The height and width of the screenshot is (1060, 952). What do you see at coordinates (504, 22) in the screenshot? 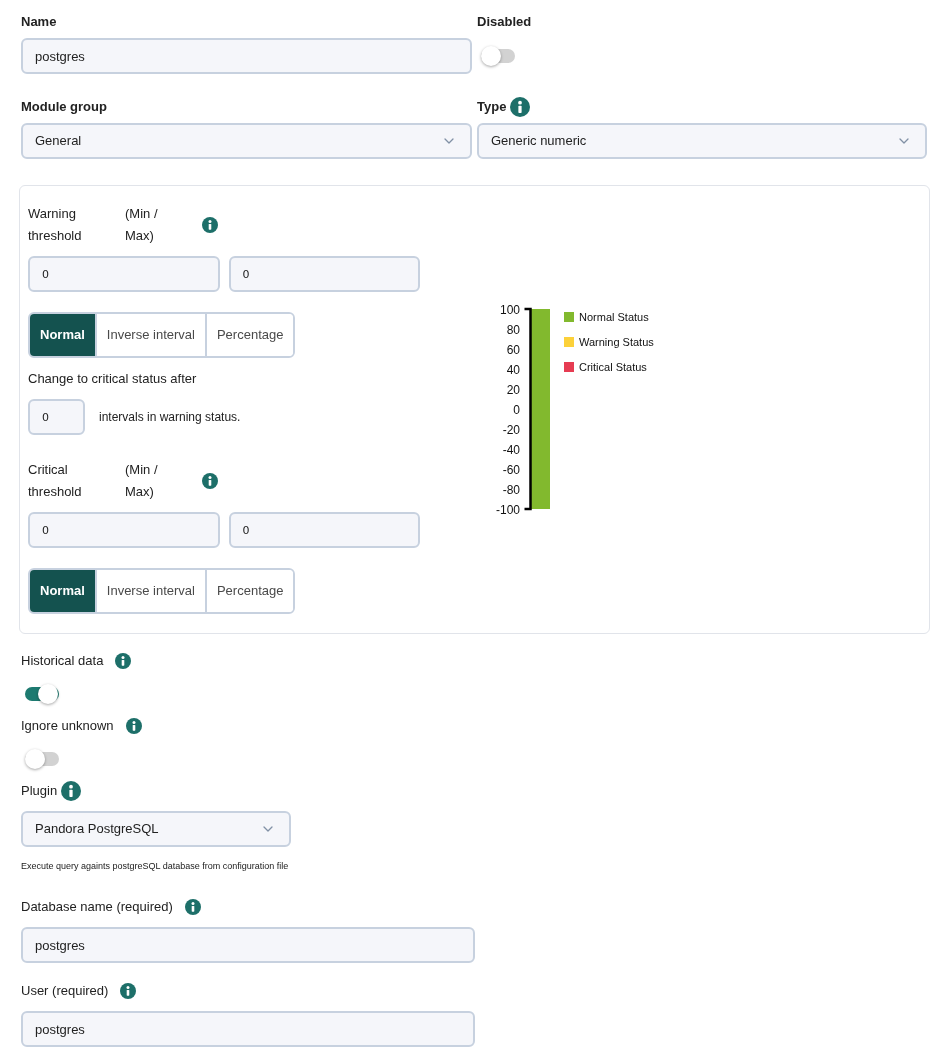
I see `field-label: Disabled` at bounding box center [504, 22].